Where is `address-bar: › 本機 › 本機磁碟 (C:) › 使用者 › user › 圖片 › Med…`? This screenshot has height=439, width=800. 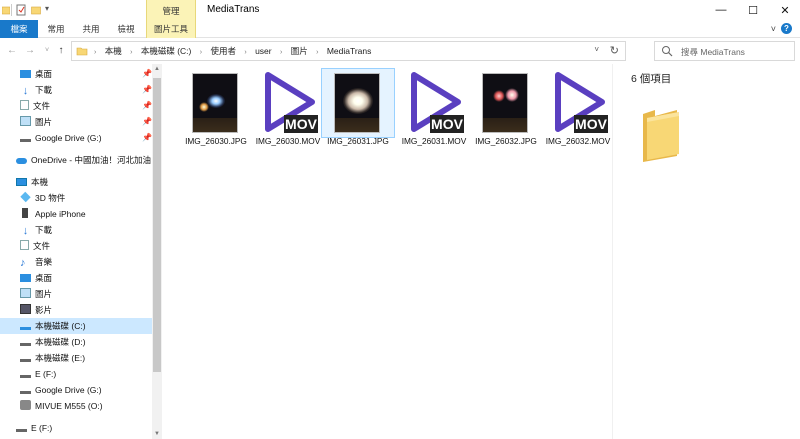 address-bar: › 本機 › 本機磁碟 (C:) › 使用者 › user › 圖片 › Med… is located at coordinates (348, 51).